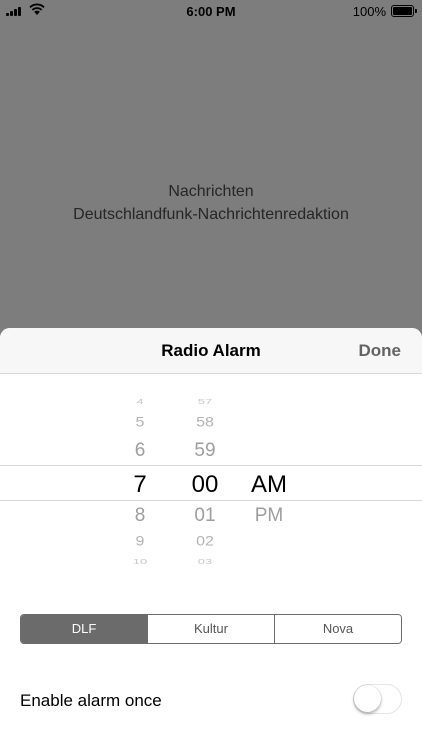  Describe the element at coordinates (211, 214) in the screenshot. I see `program-subtitle: Deutschlandfunk-Nachrichtenredaktion` at that location.